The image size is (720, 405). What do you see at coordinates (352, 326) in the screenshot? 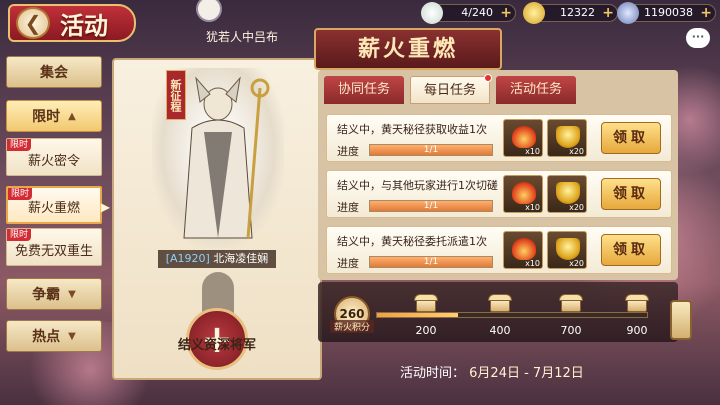
I see `score-label: 薪火积分` at bounding box center [352, 326].